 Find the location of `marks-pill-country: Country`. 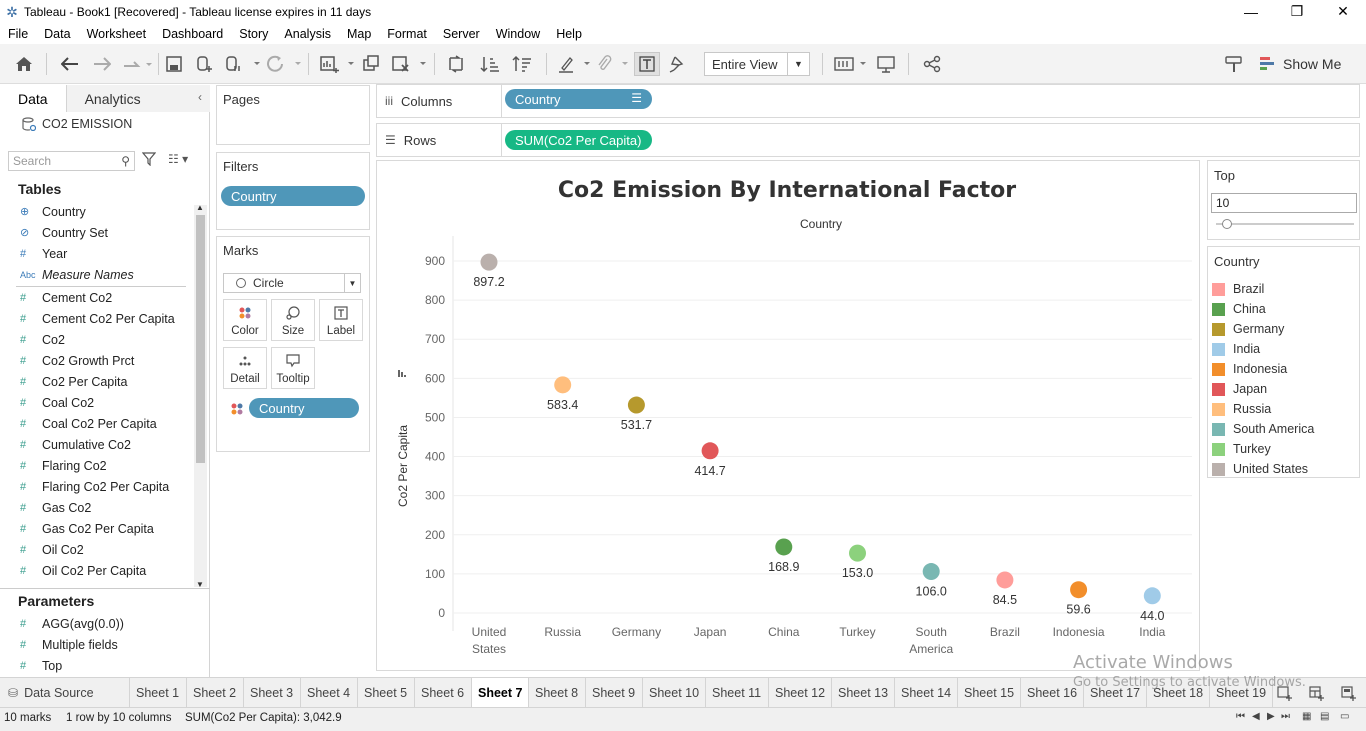

marks-pill-country: Country is located at coordinates (304, 408).